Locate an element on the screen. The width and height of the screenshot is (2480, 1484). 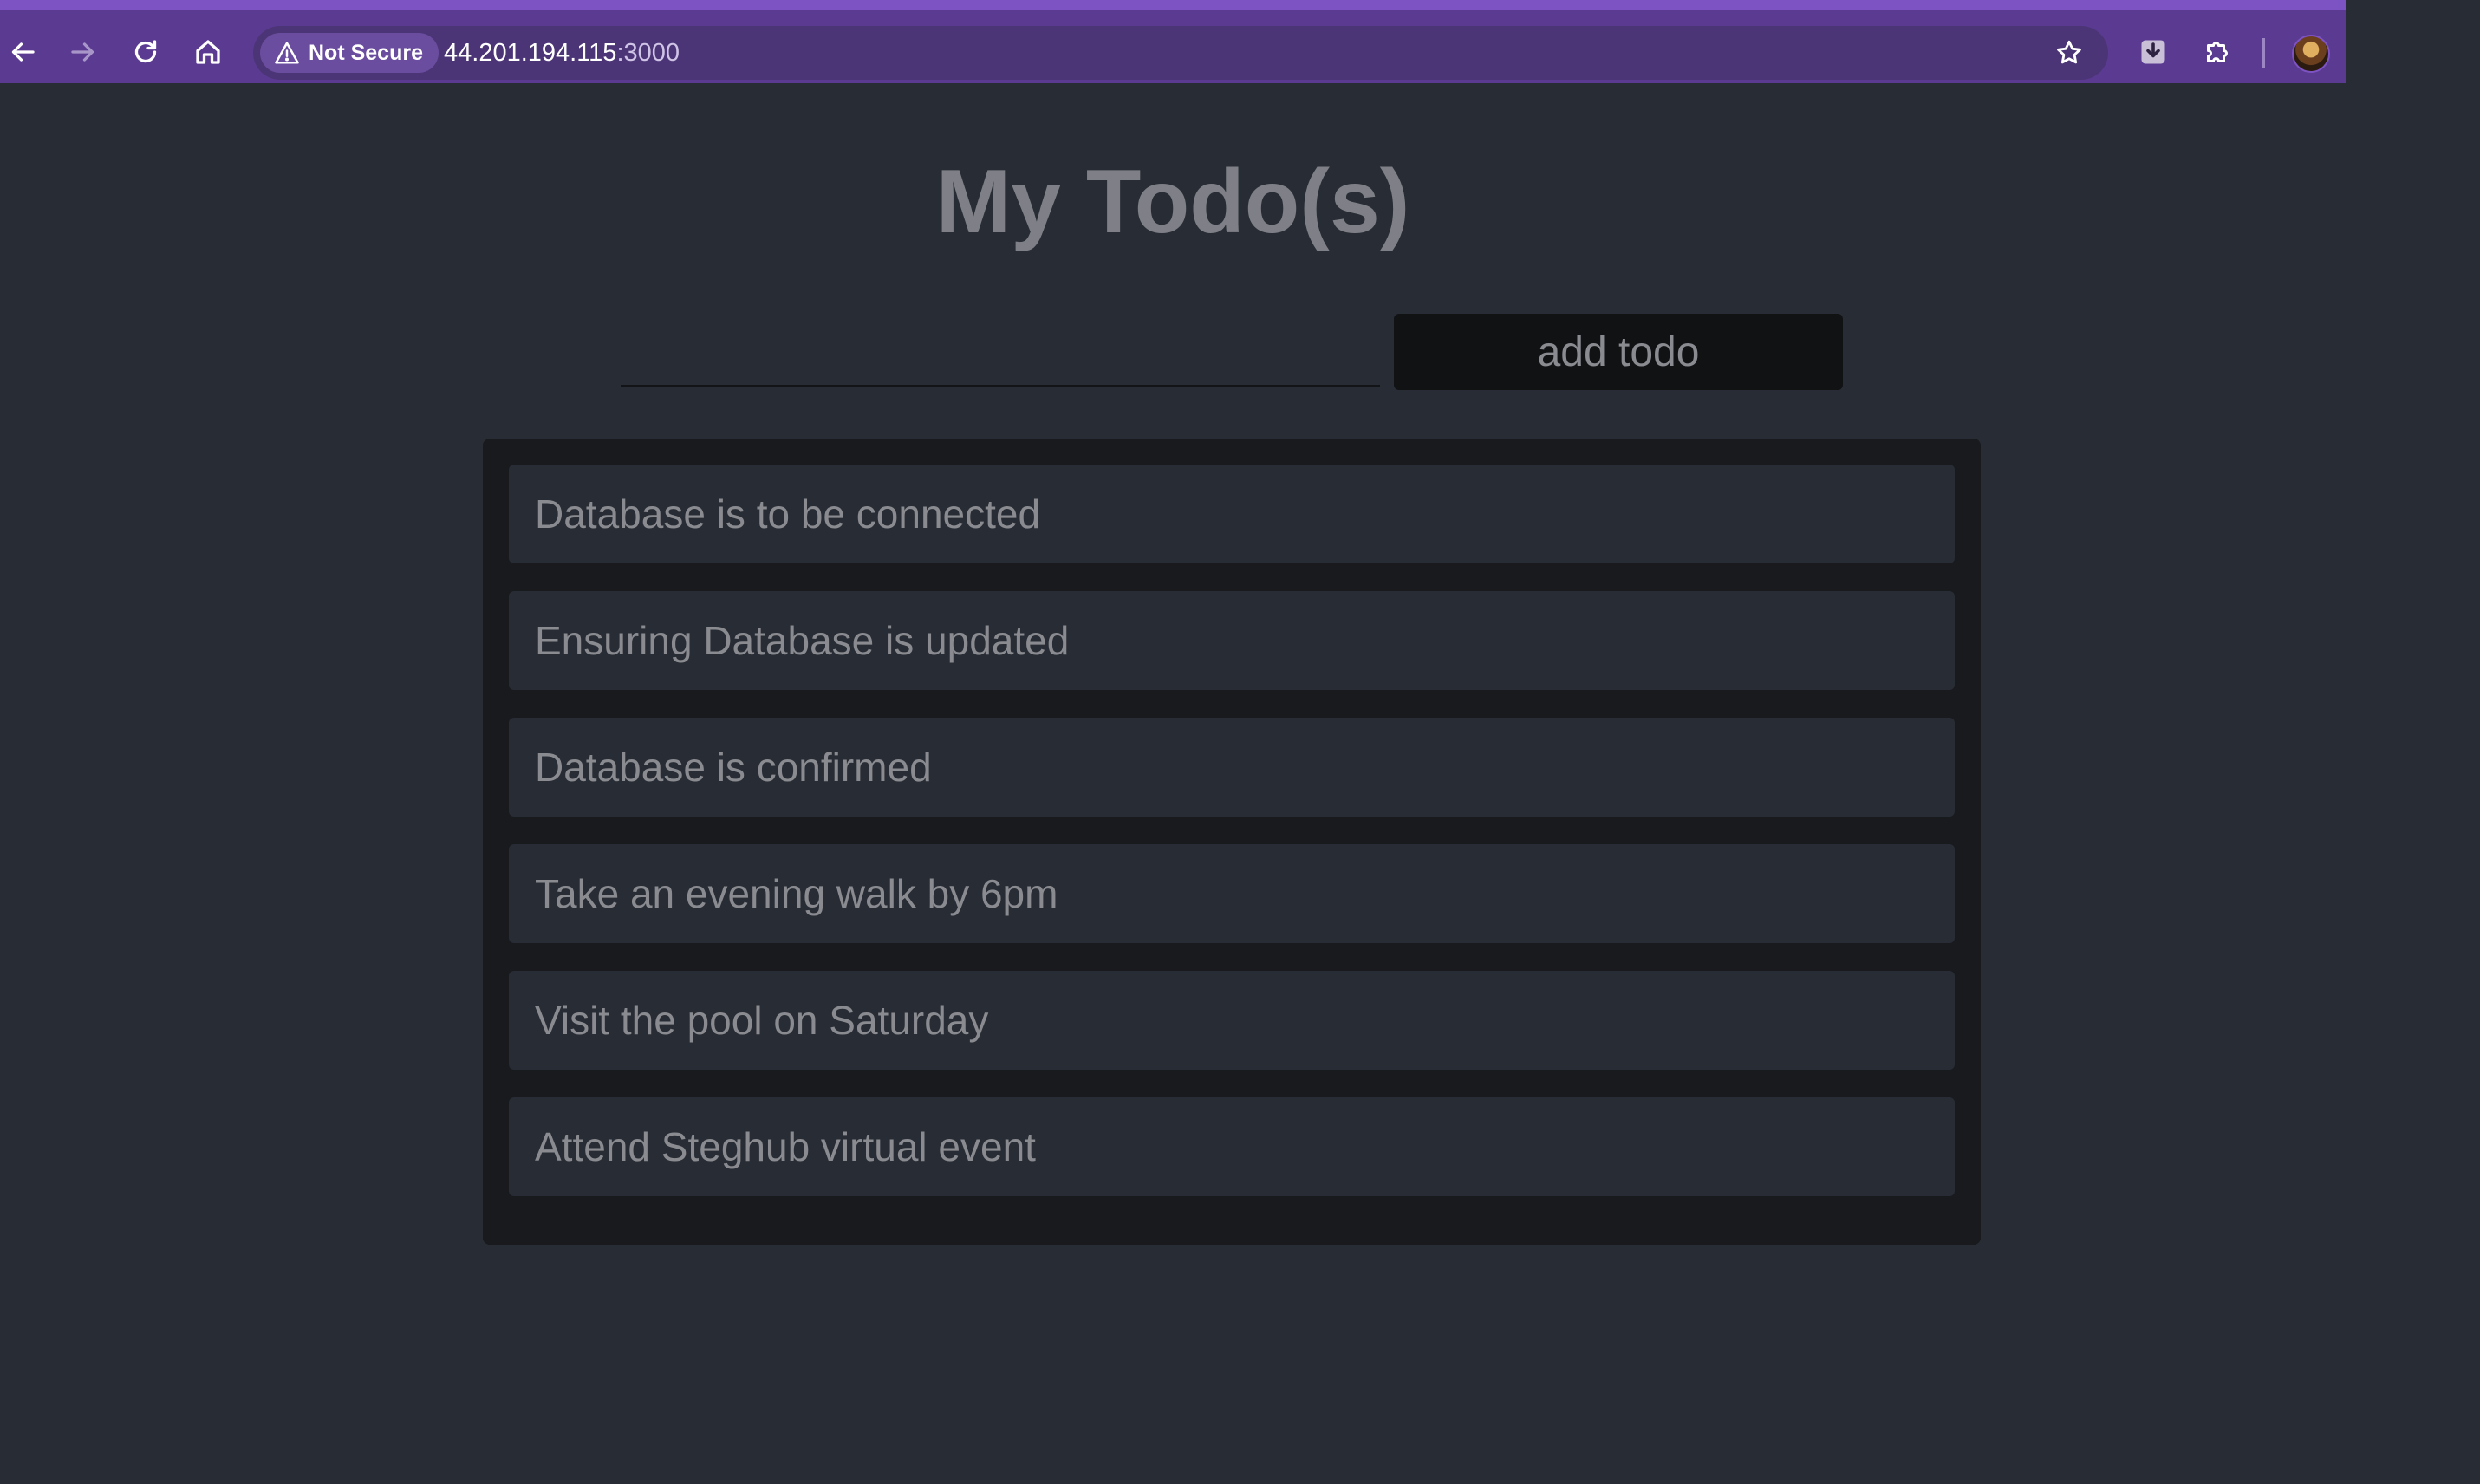
home-icon is located at coordinates (208, 52).